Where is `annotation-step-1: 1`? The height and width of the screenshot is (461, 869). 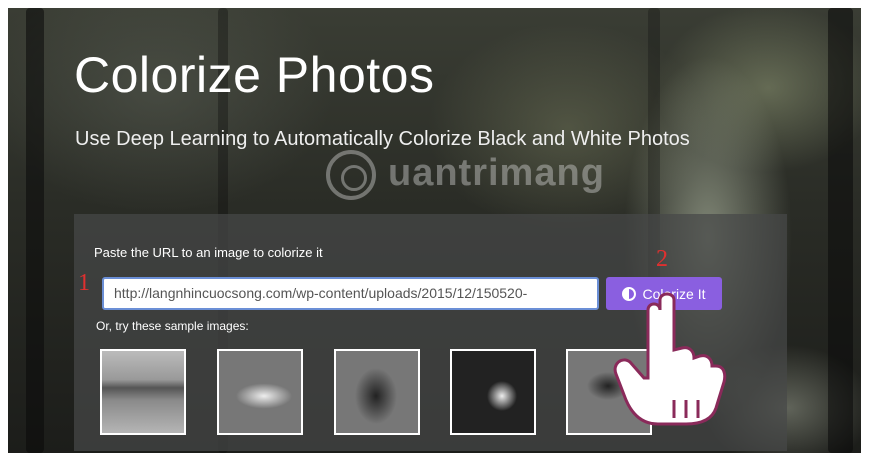
annotation-step-1: 1 is located at coordinates (84, 283).